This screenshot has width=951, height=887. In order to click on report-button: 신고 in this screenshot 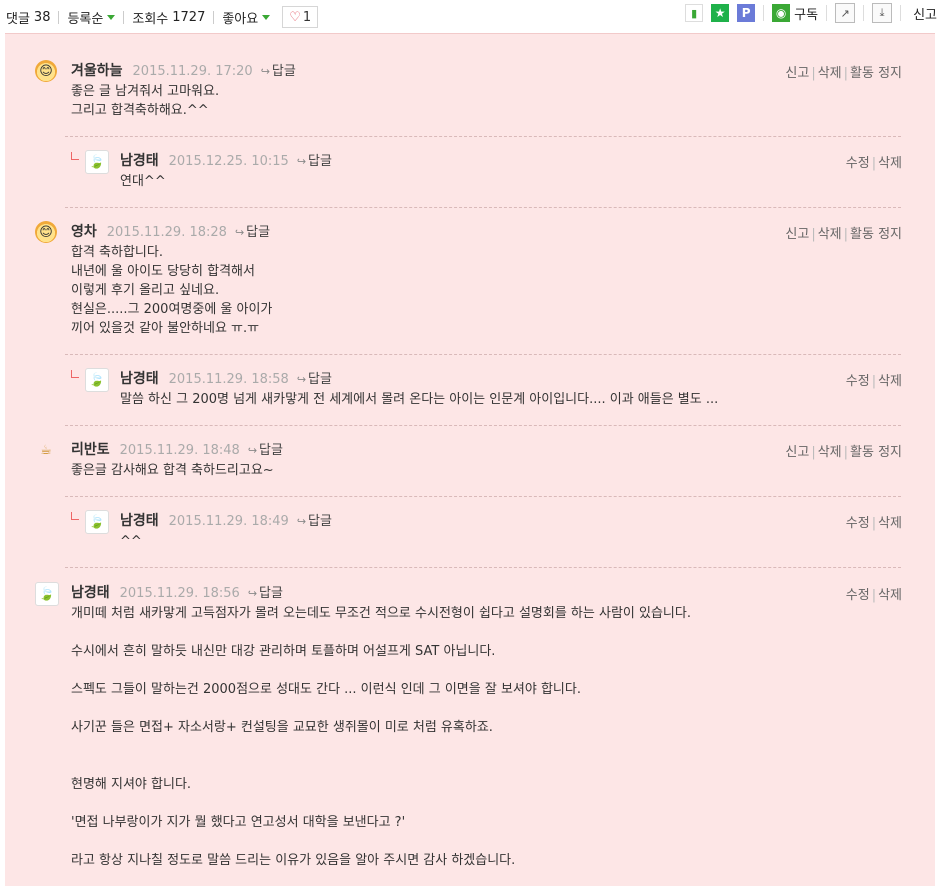, I will do `click(925, 13)`.